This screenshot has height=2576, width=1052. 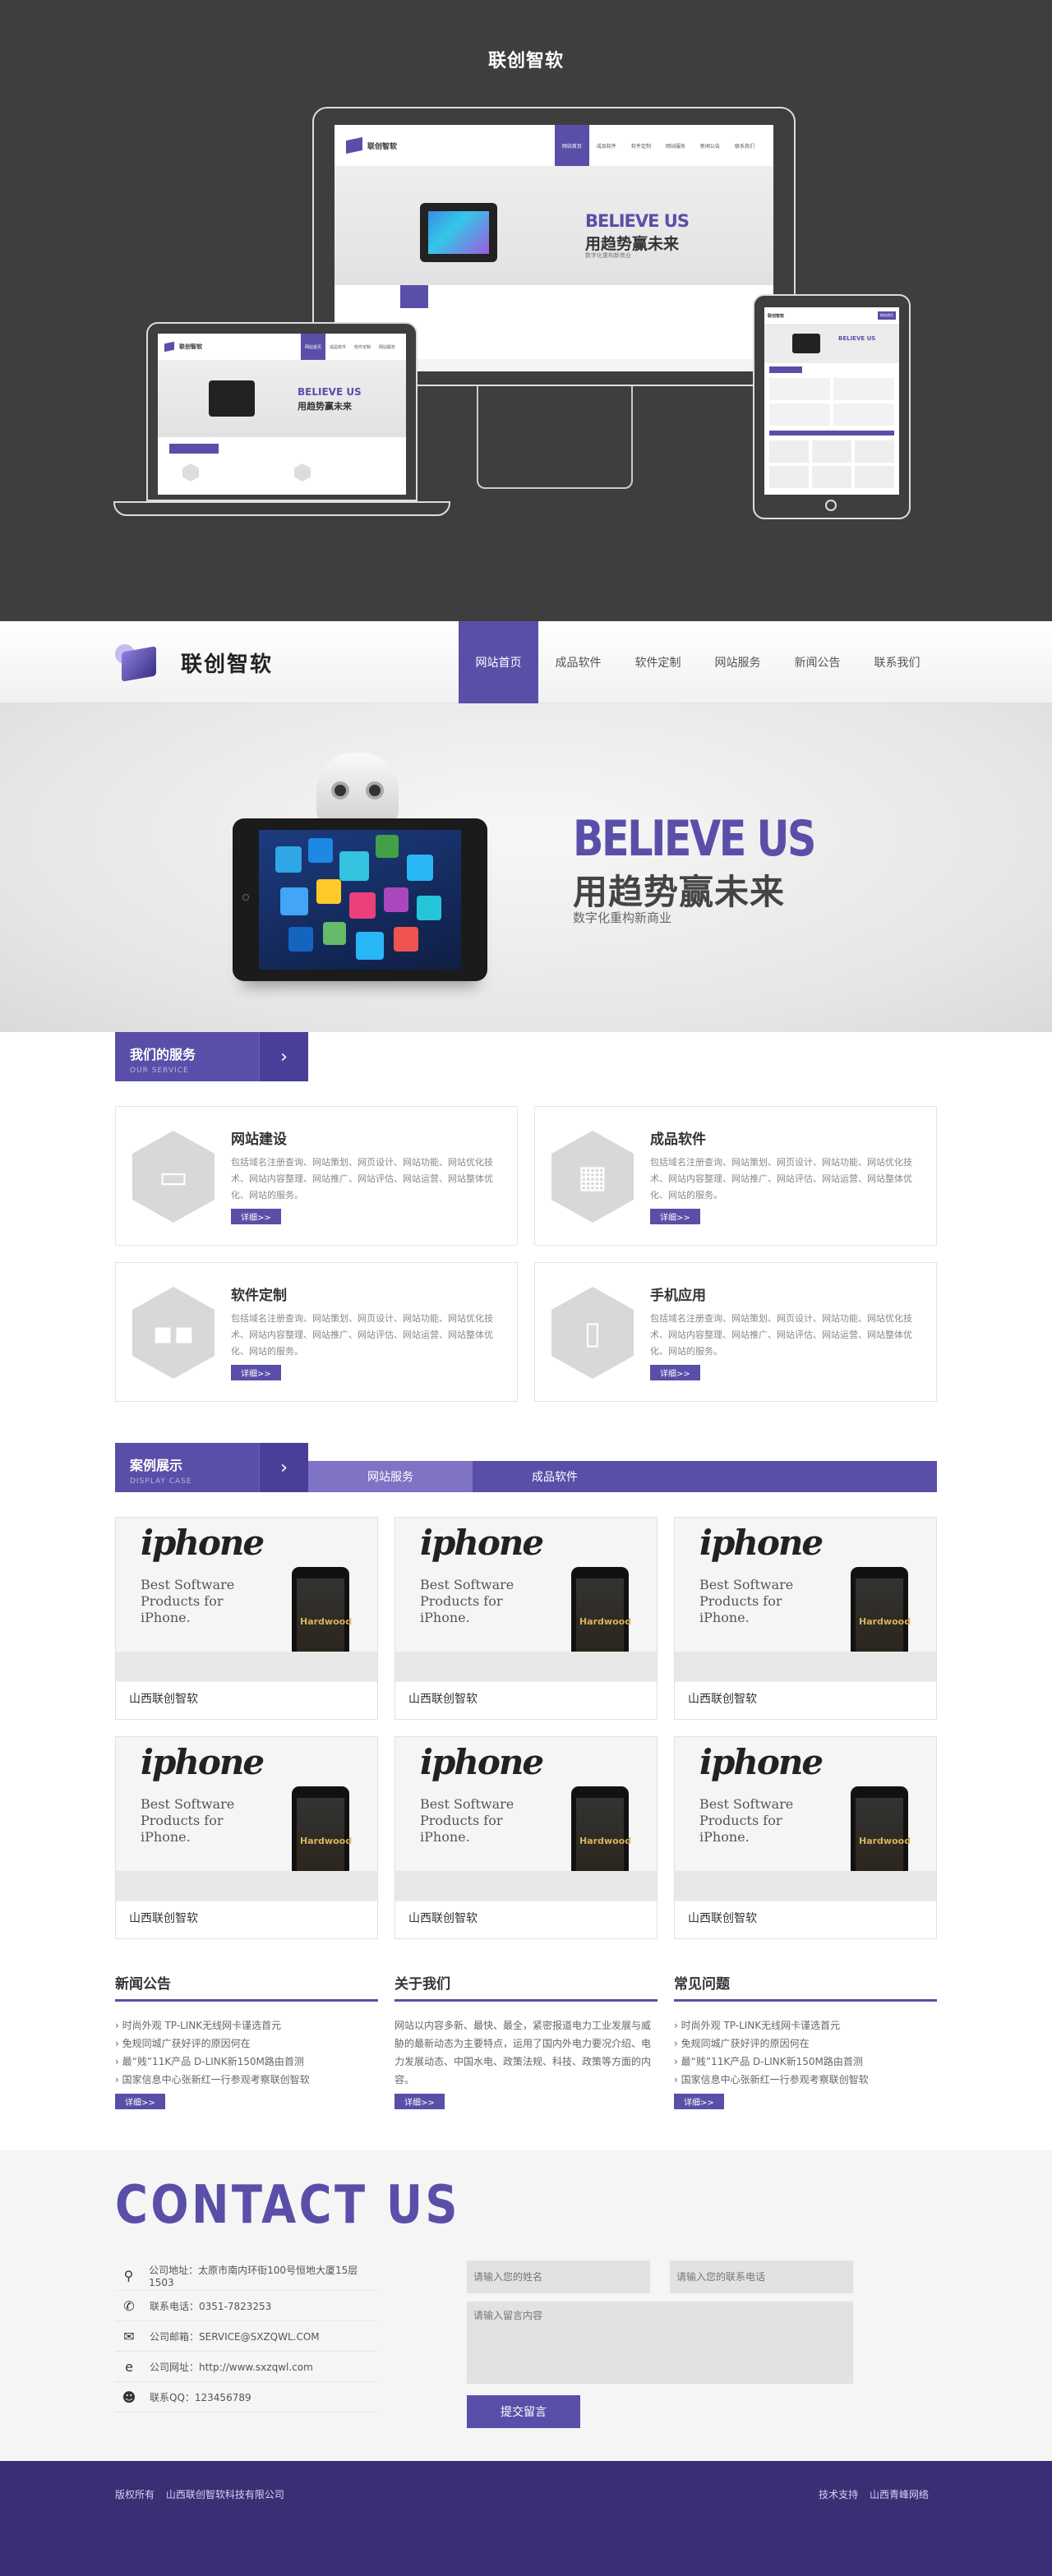 What do you see at coordinates (390, 1476) in the screenshot?
I see `tab-web-service: 网站服务` at bounding box center [390, 1476].